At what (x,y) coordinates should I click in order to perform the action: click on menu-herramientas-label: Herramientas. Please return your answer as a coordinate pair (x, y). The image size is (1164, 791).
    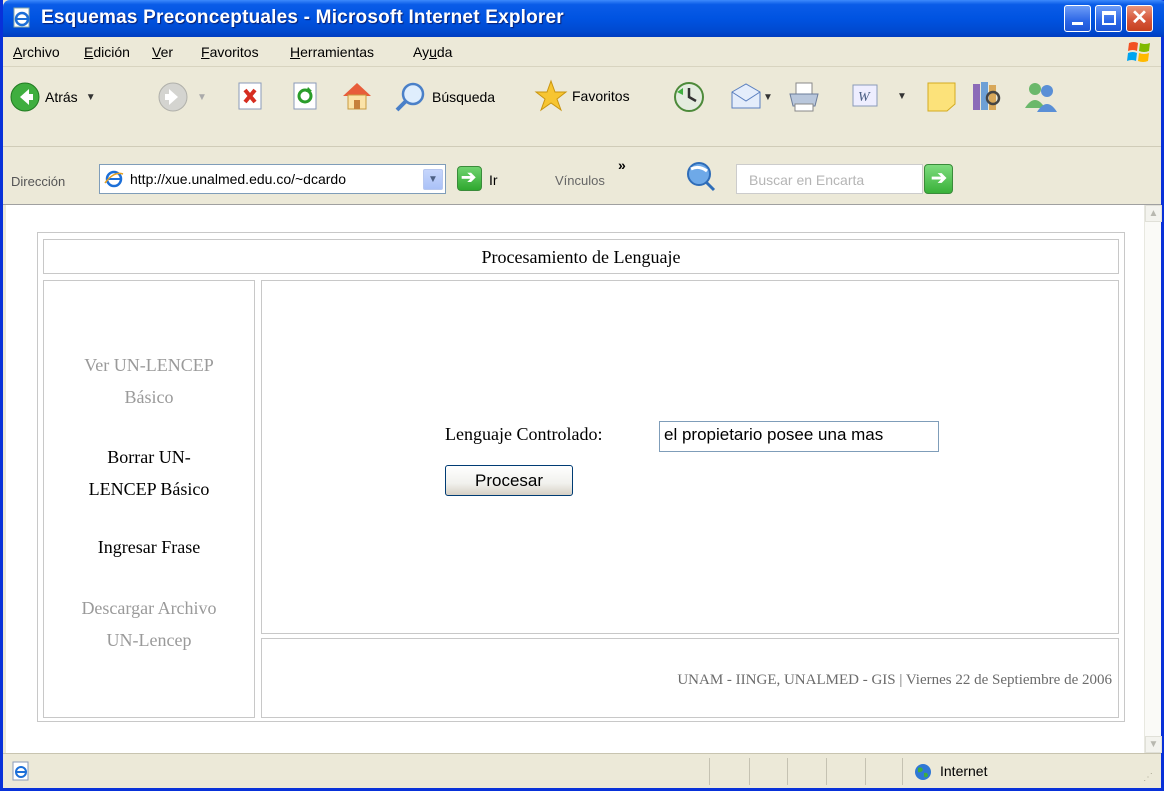
    Looking at the image, I should click on (332, 52).